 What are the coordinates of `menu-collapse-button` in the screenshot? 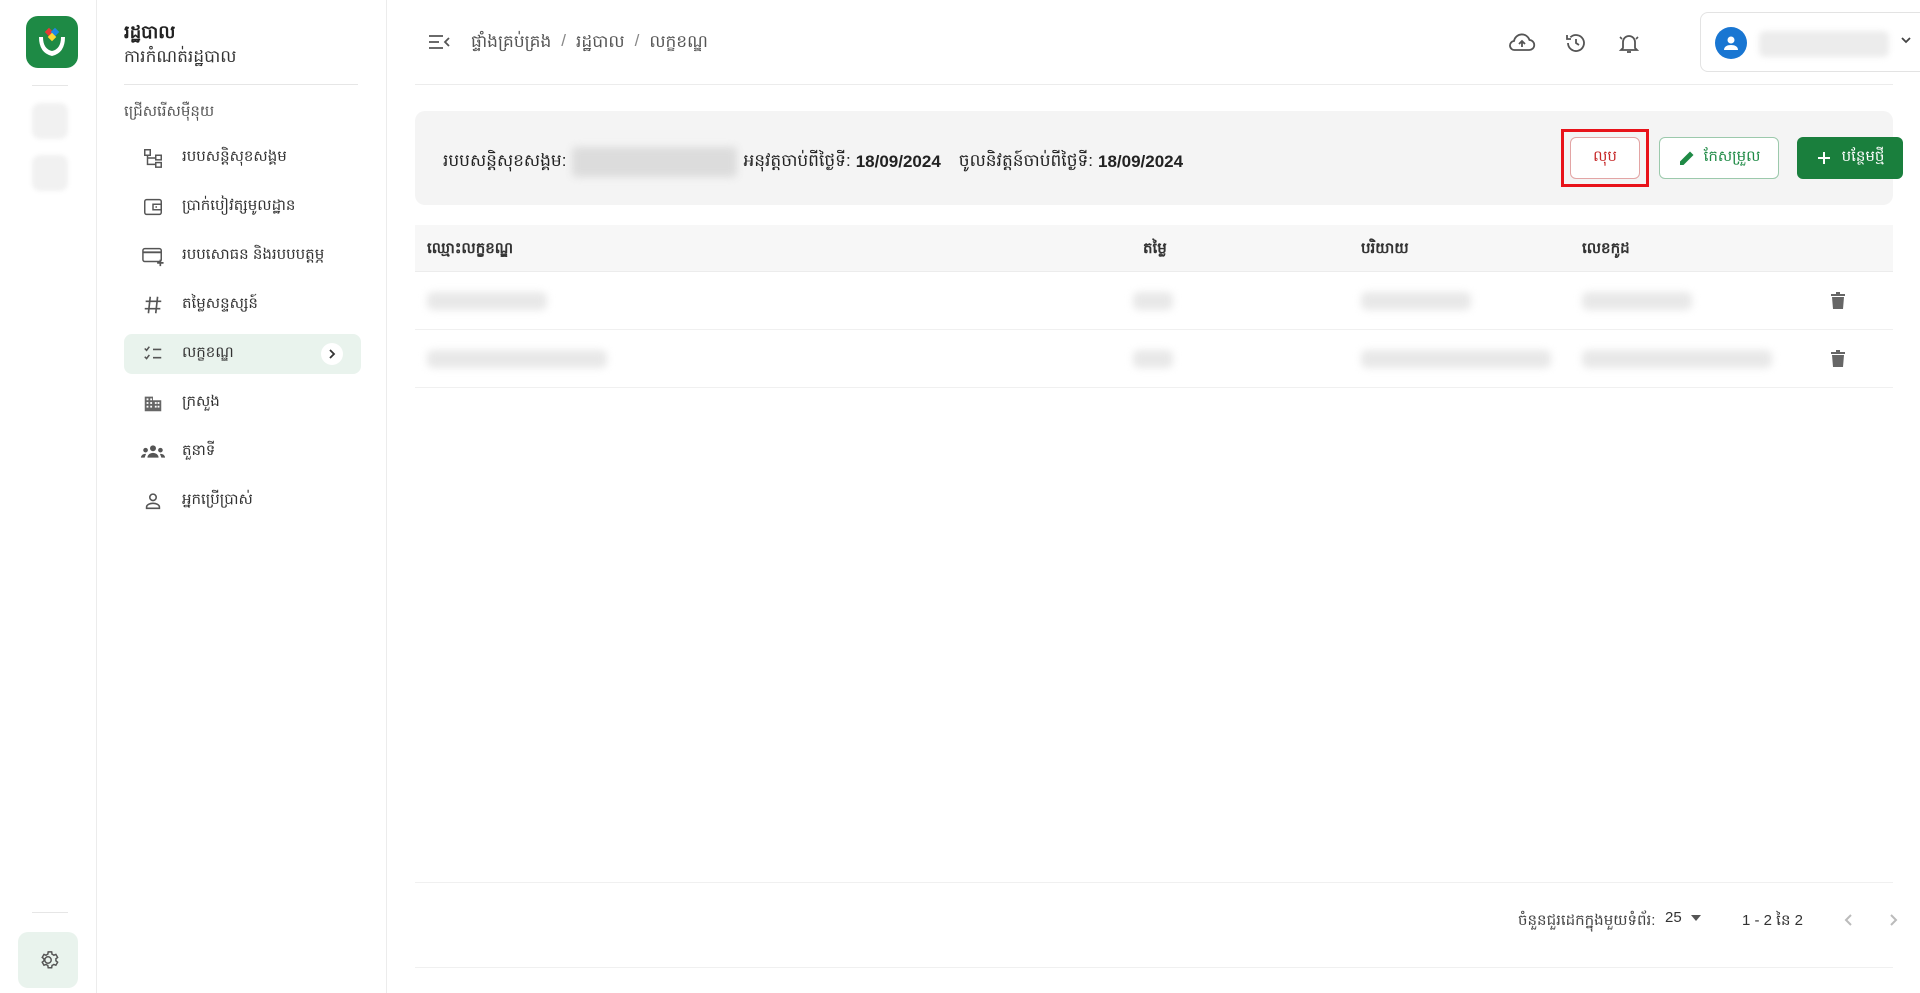 It's located at (439, 42).